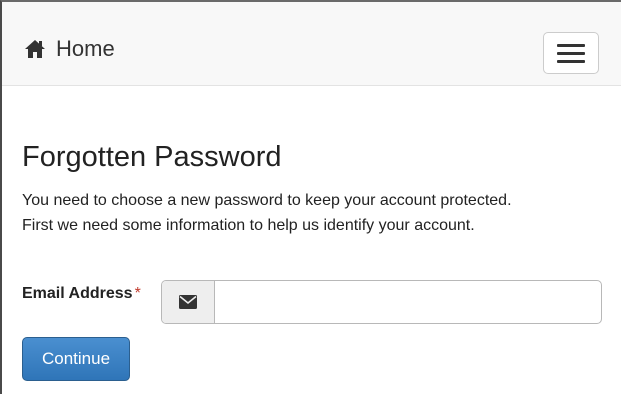 Image resolution: width=621 pixels, height=394 pixels. Describe the element at coordinates (137, 293) in the screenshot. I see `required-marker: *` at that location.